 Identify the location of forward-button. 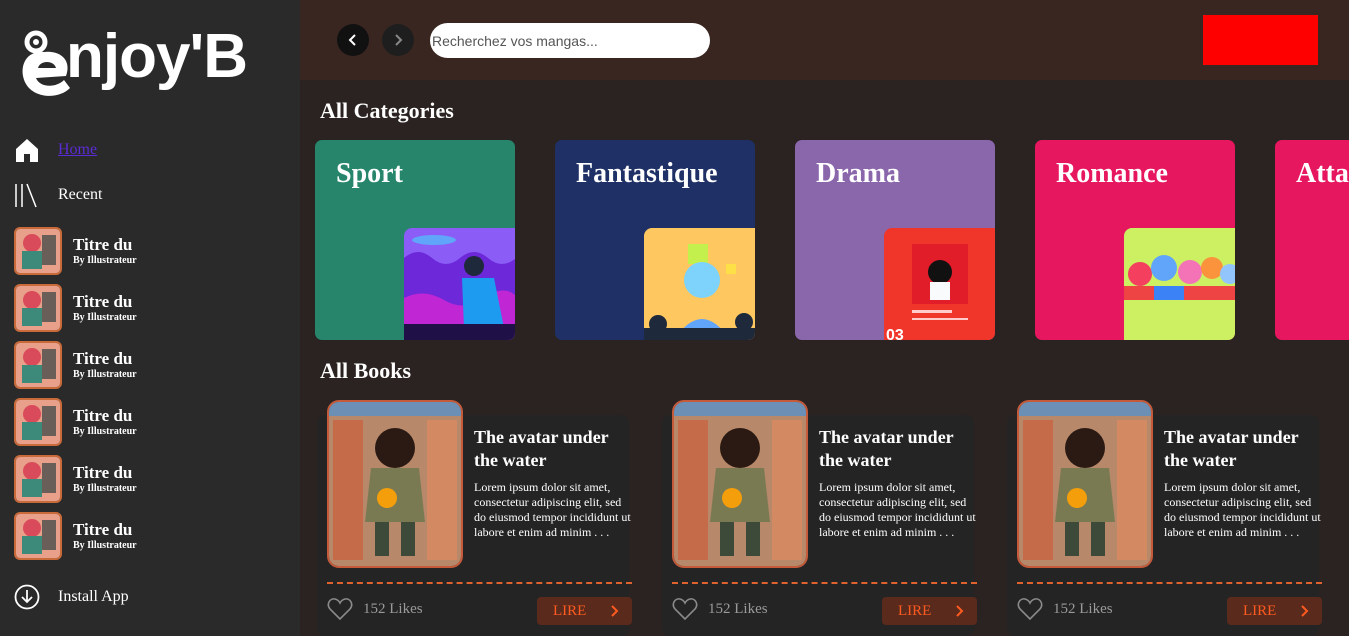
(398, 40).